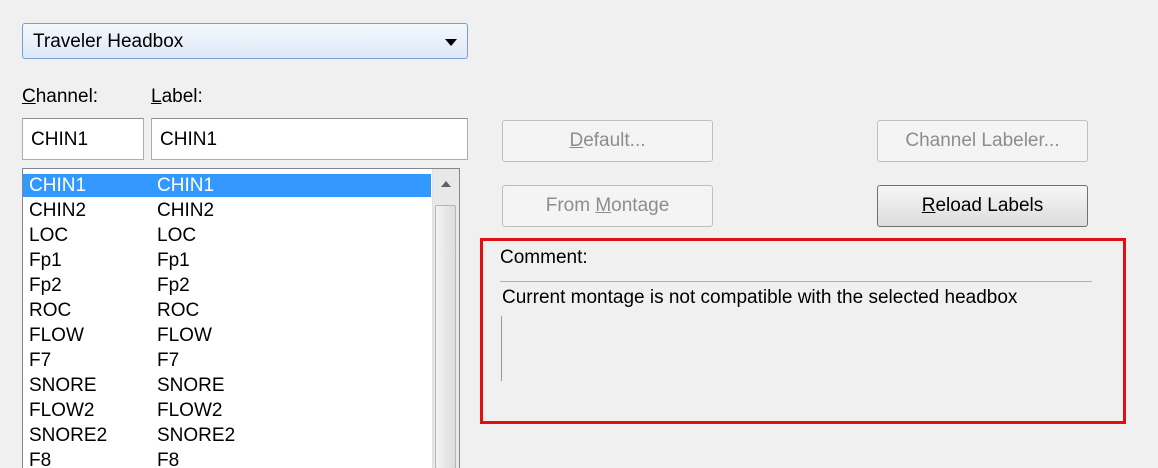 The height and width of the screenshot is (468, 1158). Describe the element at coordinates (60, 96) in the screenshot. I see `channel-header: Channel:` at that location.